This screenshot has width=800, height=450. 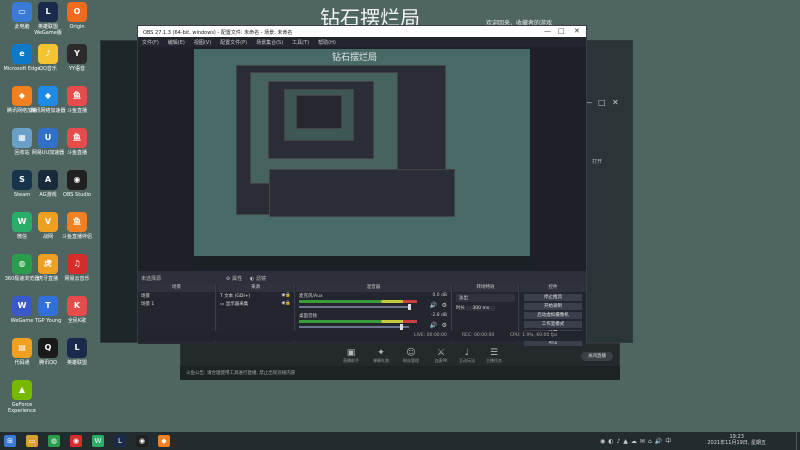 I want to click on system-tray: ◉◐♪▲☁✉⌂🔊中, so click(x=637, y=440).